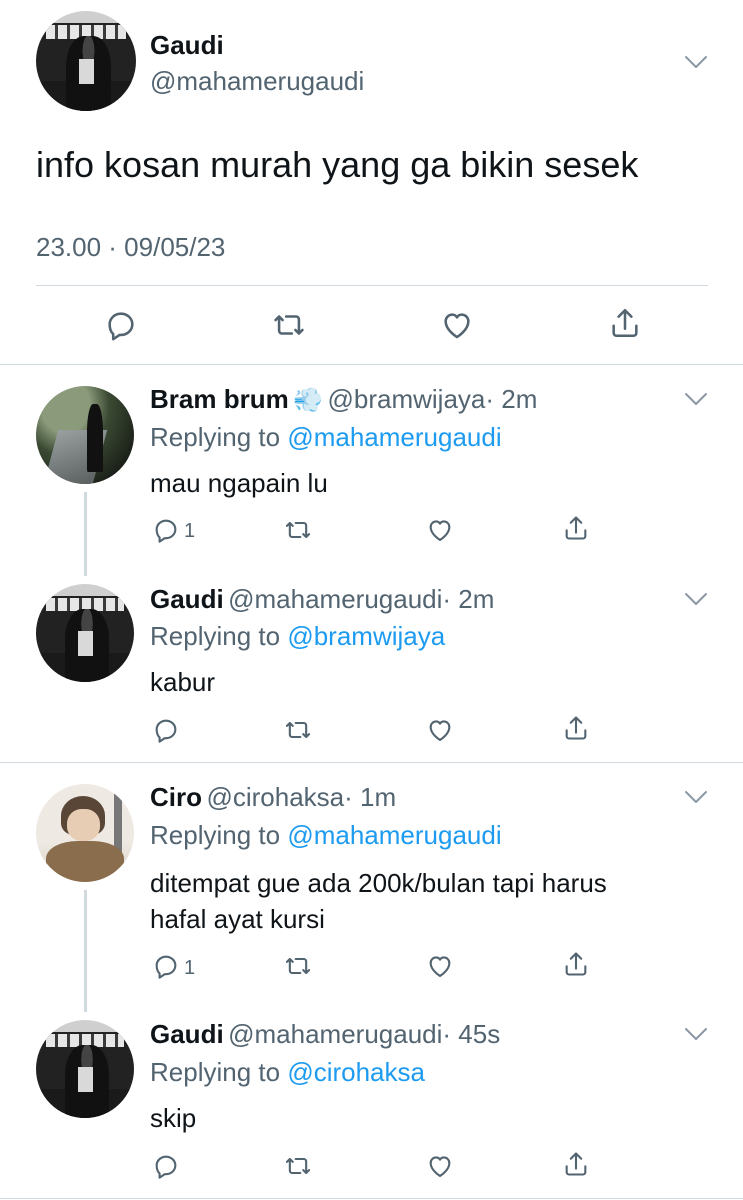 The image size is (743, 1200). Describe the element at coordinates (378, 883) in the screenshot. I see `tweet-text-line-1: ditempat gue ada 200k/bulan tapi harus` at that location.